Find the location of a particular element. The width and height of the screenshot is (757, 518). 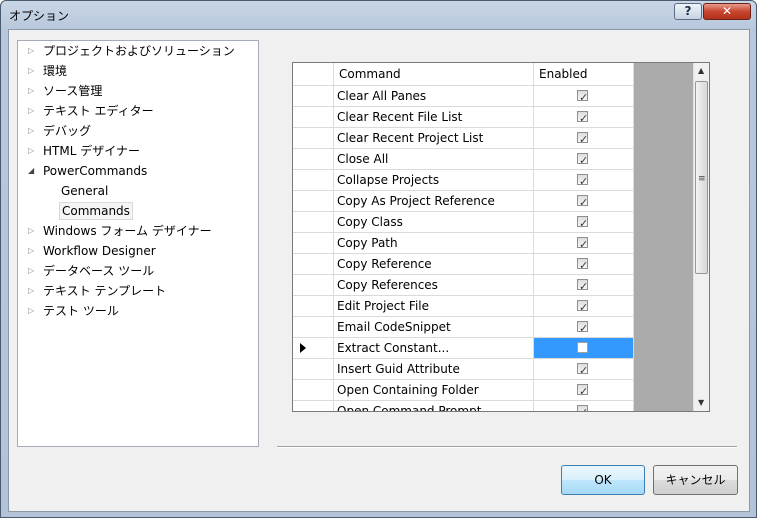

tree-item-label: デバッグ is located at coordinates (67, 131).